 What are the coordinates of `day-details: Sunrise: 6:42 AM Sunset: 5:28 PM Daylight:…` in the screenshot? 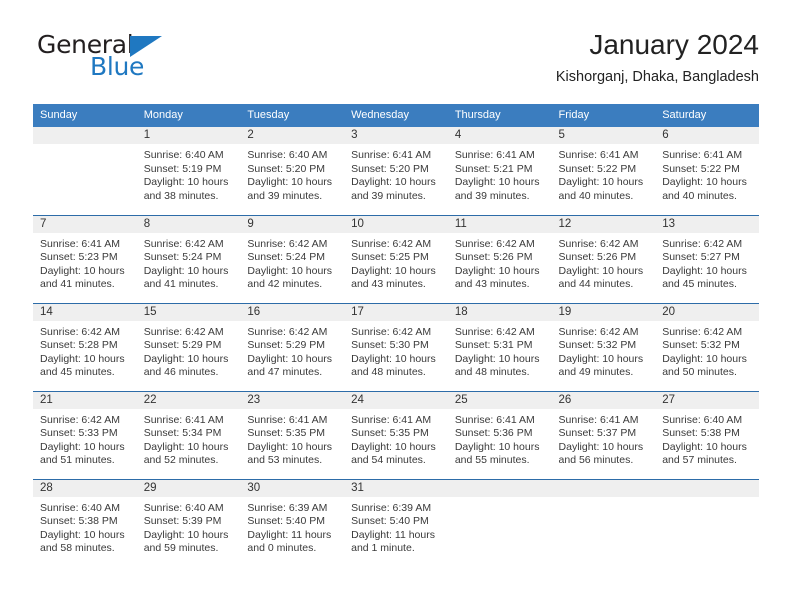 It's located at (85, 350).